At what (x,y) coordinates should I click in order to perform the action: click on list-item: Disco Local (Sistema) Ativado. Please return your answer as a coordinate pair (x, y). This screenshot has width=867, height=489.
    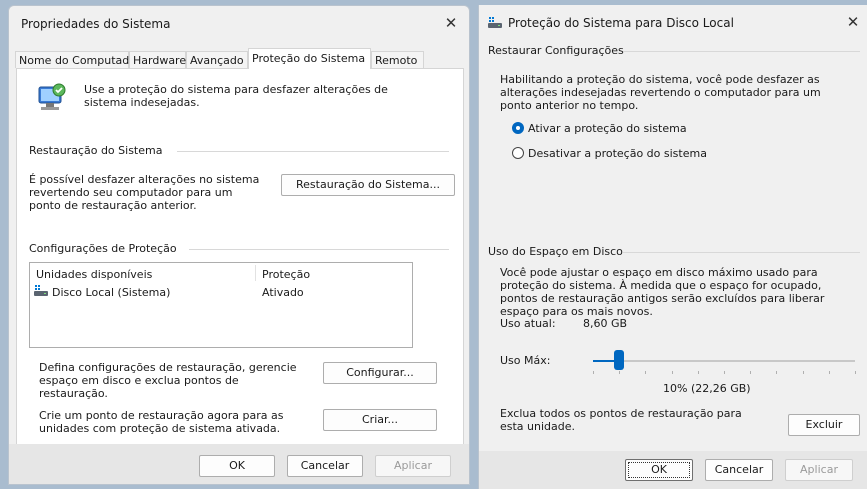
    Looking at the image, I should click on (221, 292).